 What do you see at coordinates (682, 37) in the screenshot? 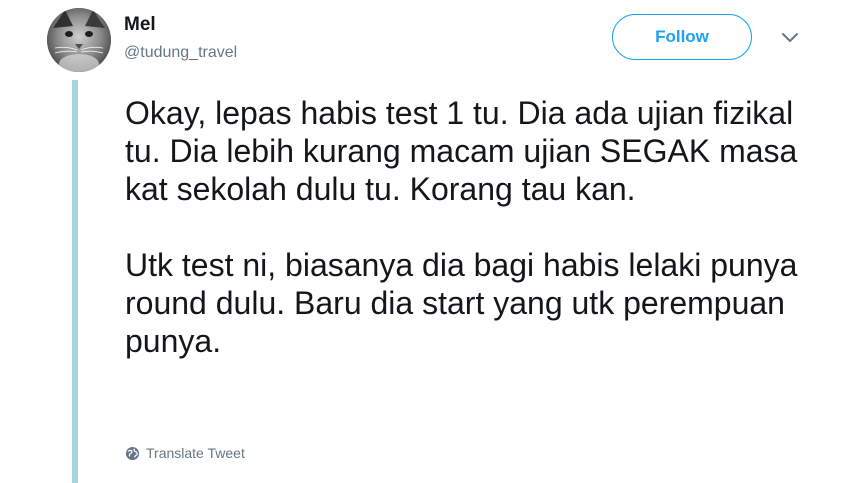
I see `follow-button: Follow` at bounding box center [682, 37].